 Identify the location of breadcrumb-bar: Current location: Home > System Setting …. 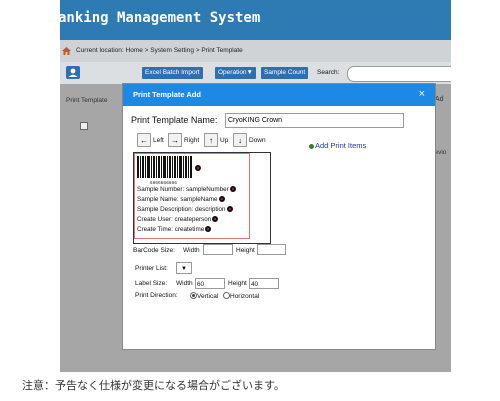
(255, 51).